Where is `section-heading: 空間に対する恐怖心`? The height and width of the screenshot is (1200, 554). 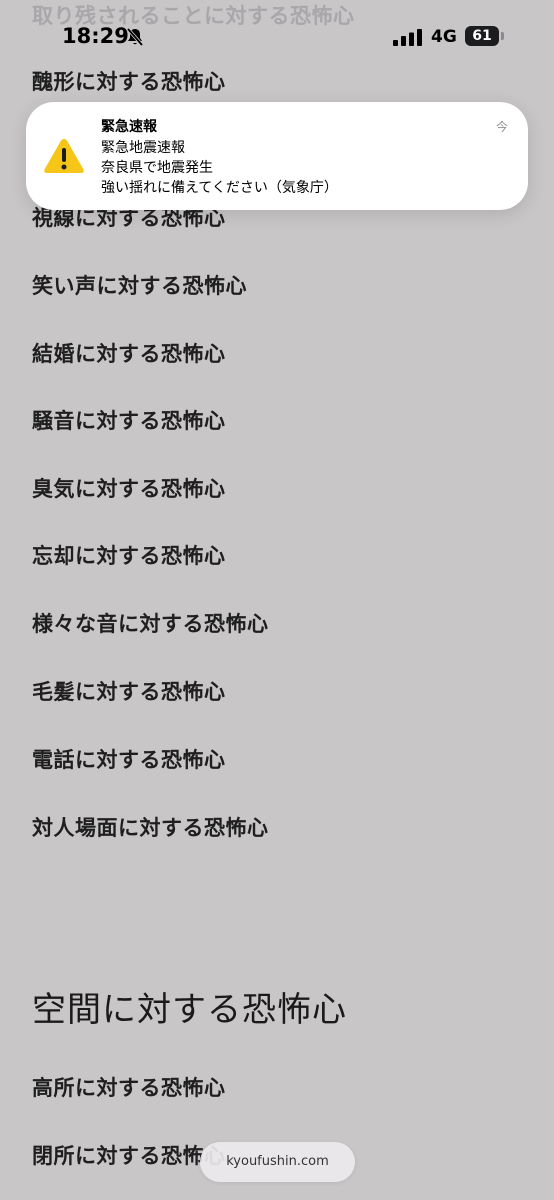 section-heading: 空間に対する恐怖心 is located at coordinates (189, 1010).